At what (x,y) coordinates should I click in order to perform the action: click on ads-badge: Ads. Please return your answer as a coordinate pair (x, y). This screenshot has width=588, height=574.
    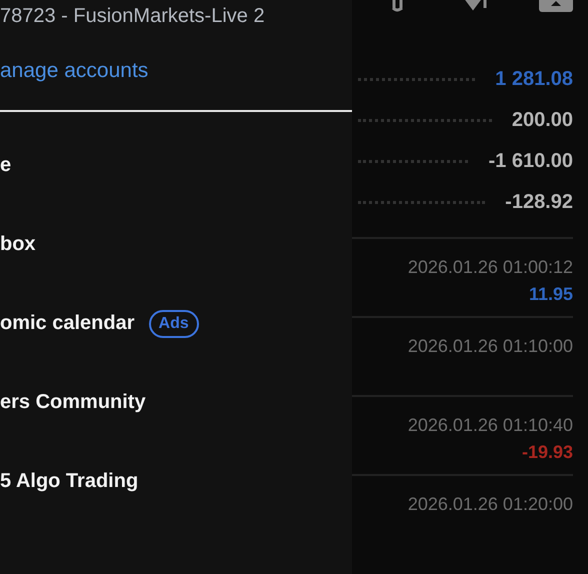
    Looking at the image, I should click on (173, 324).